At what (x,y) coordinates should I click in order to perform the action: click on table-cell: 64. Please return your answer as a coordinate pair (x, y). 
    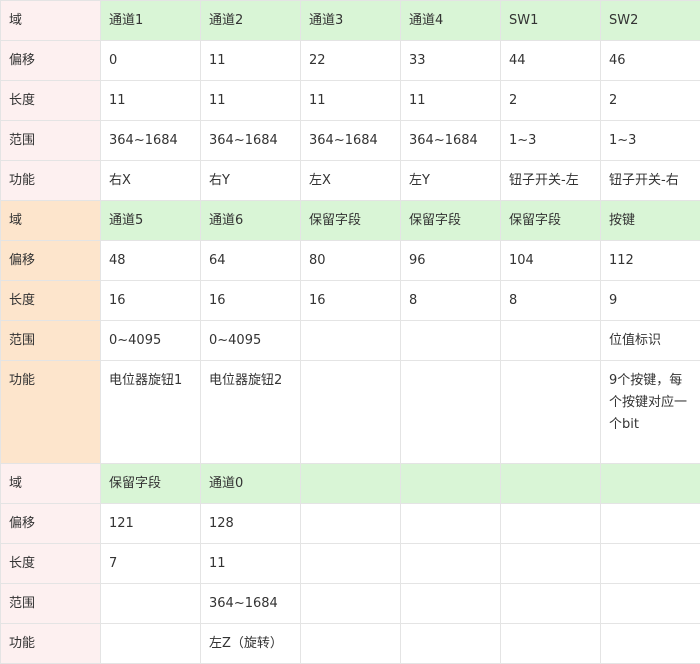
    Looking at the image, I should click on (251, 261).